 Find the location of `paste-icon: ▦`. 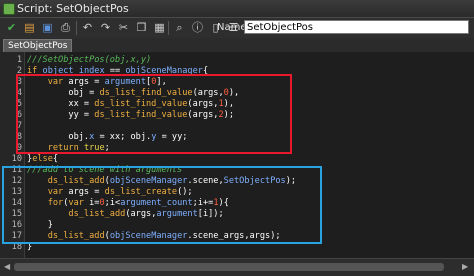

paste-icon: ▦ is located at coordinates (159, 27).